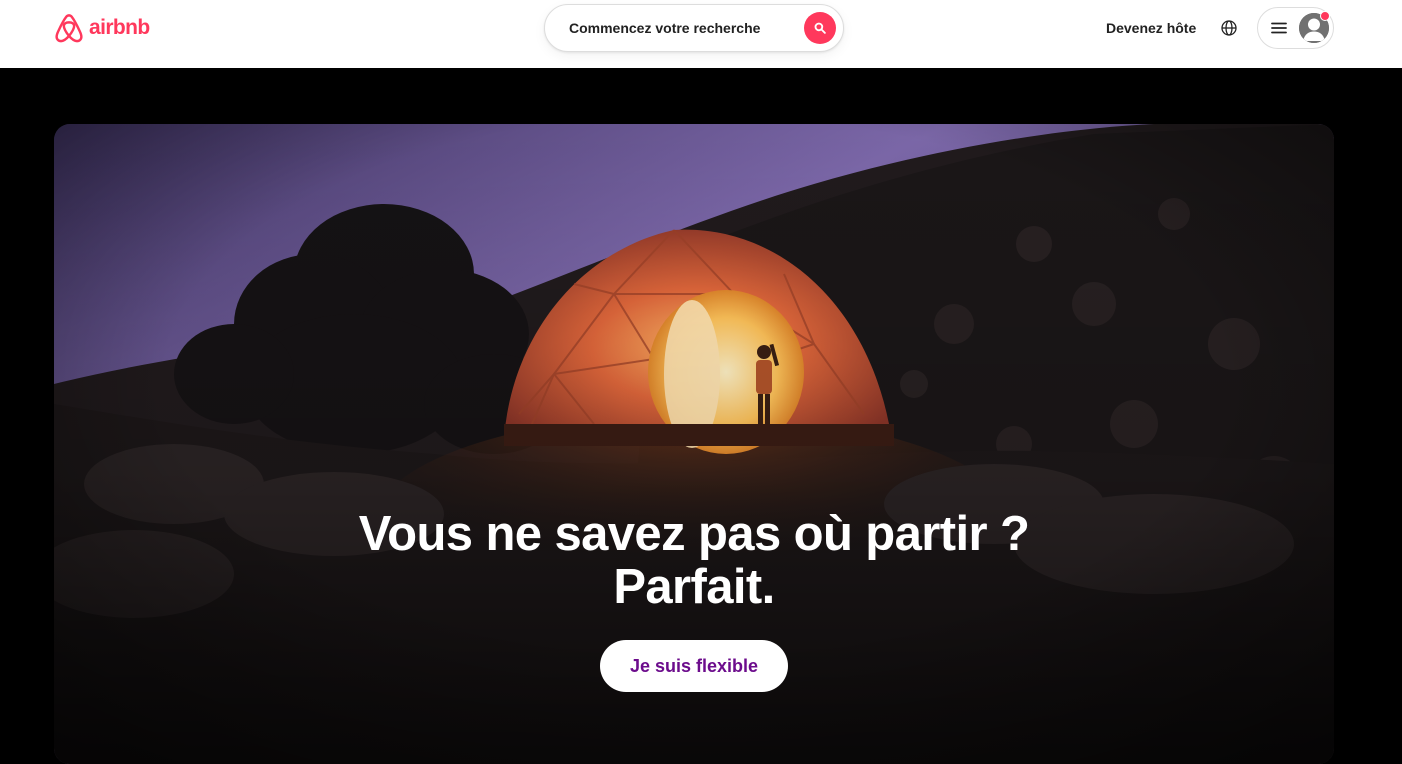 This screenshot has width=1402, height=764. I want to click on airbnb-logo: airbnb, so click(102, 28).